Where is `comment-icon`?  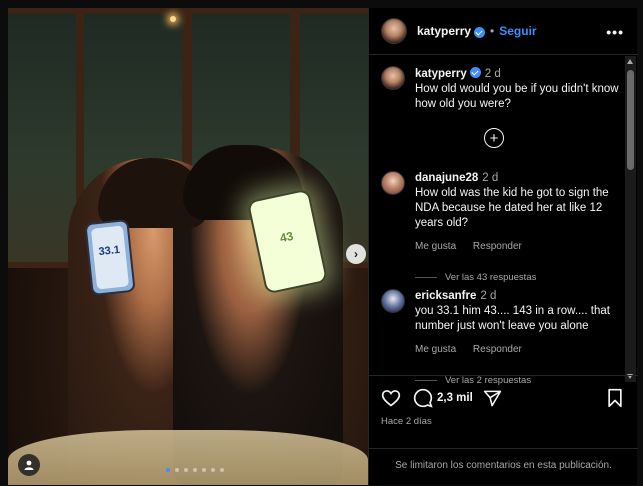
comment-icon is located at coordinates (423, 398).